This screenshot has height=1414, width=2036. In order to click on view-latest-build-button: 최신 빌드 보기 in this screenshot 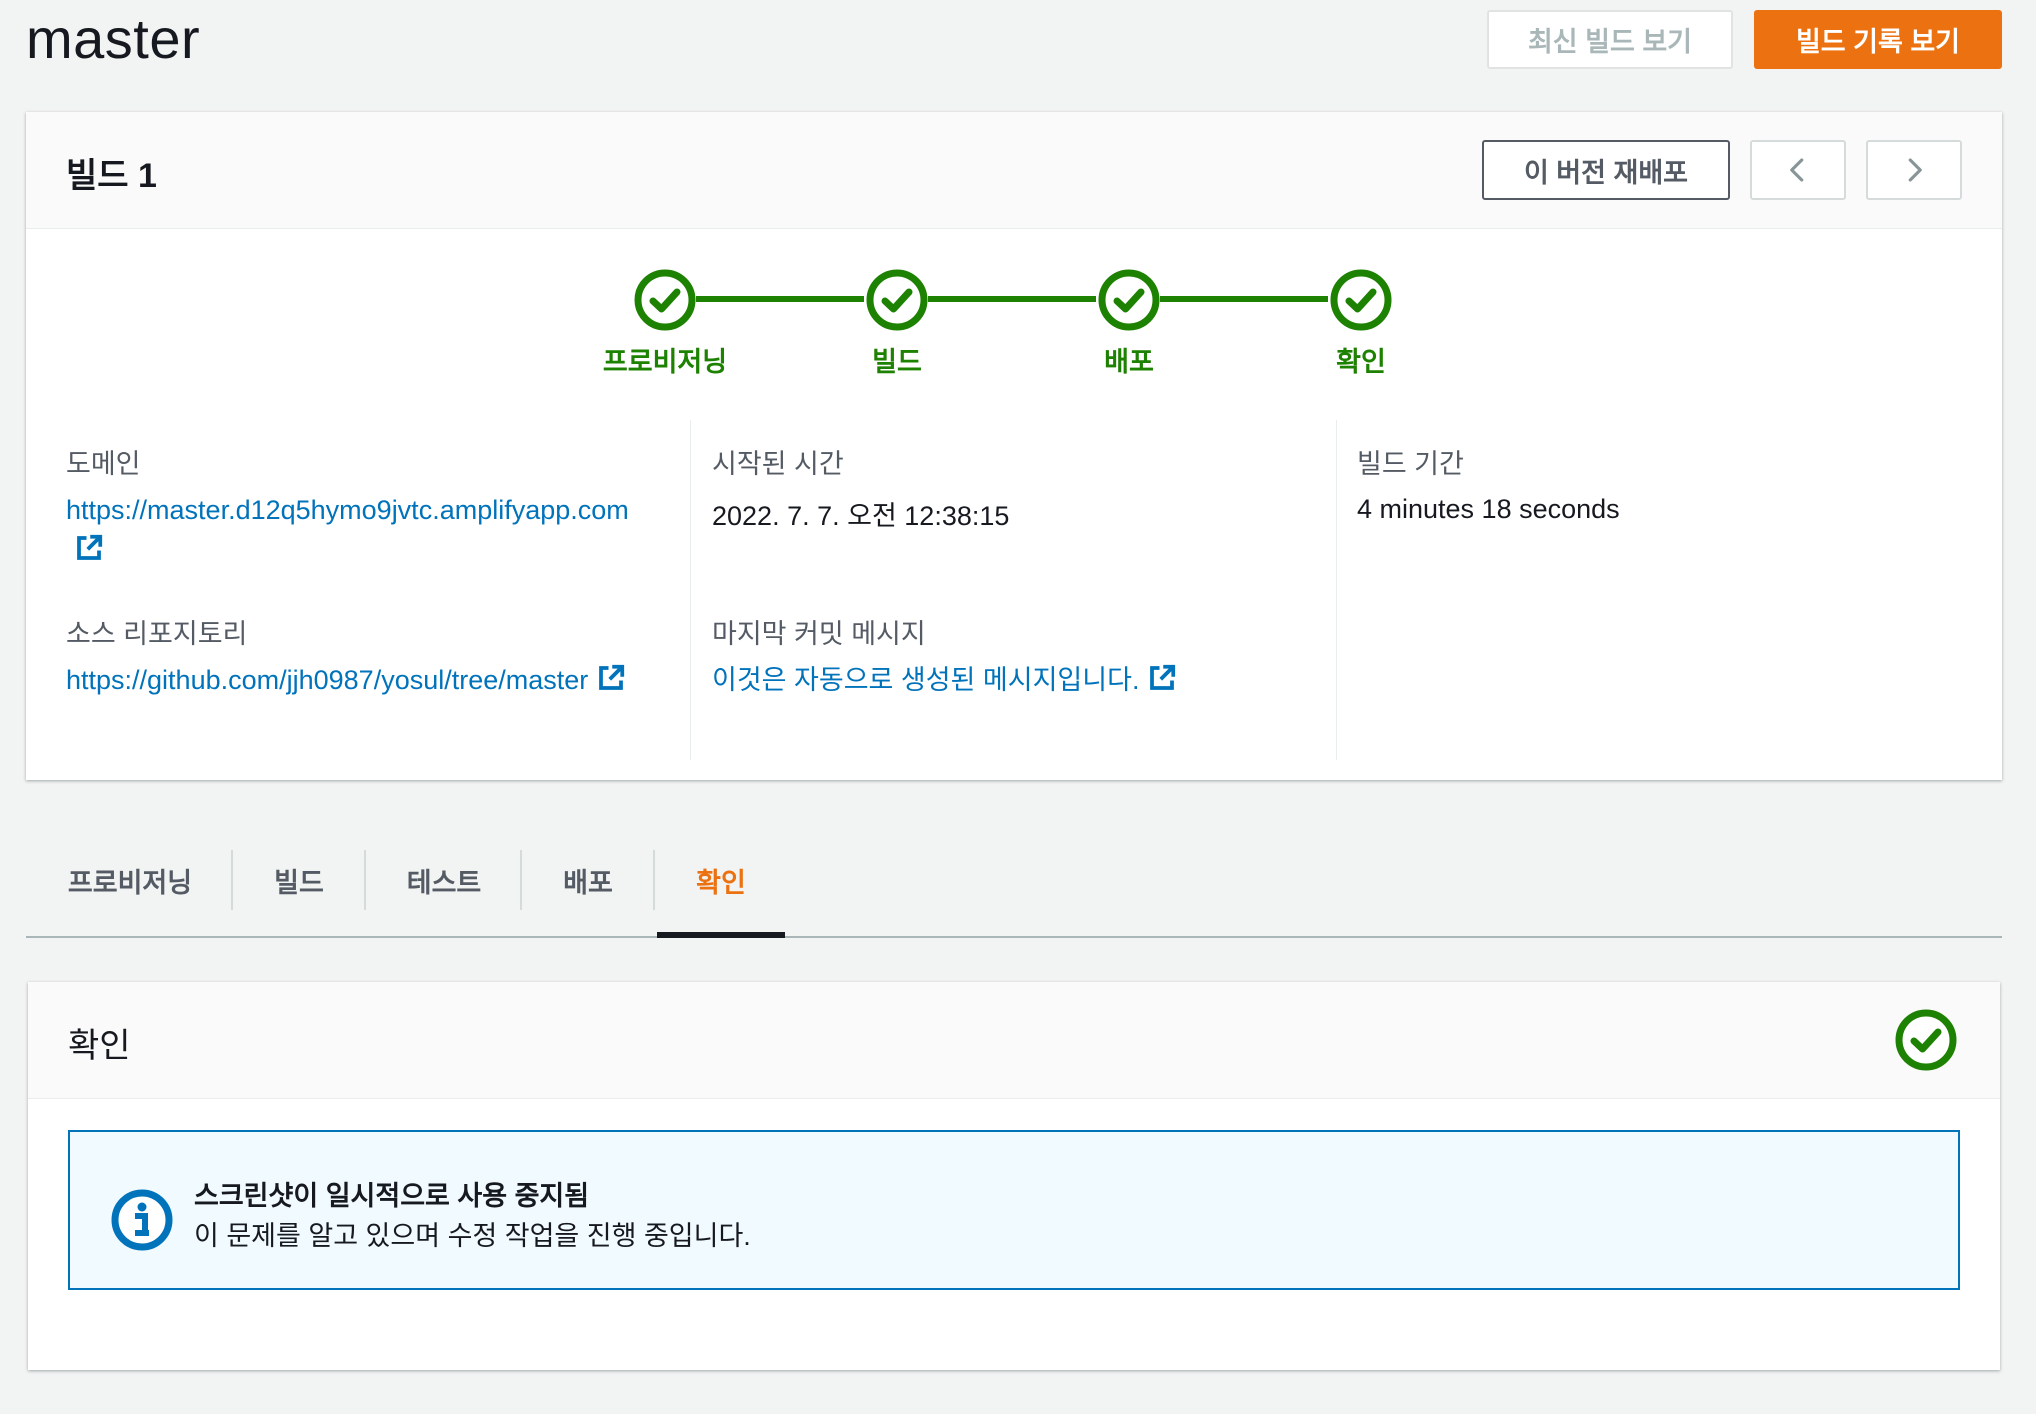, I will do `click(1610, 39)`.